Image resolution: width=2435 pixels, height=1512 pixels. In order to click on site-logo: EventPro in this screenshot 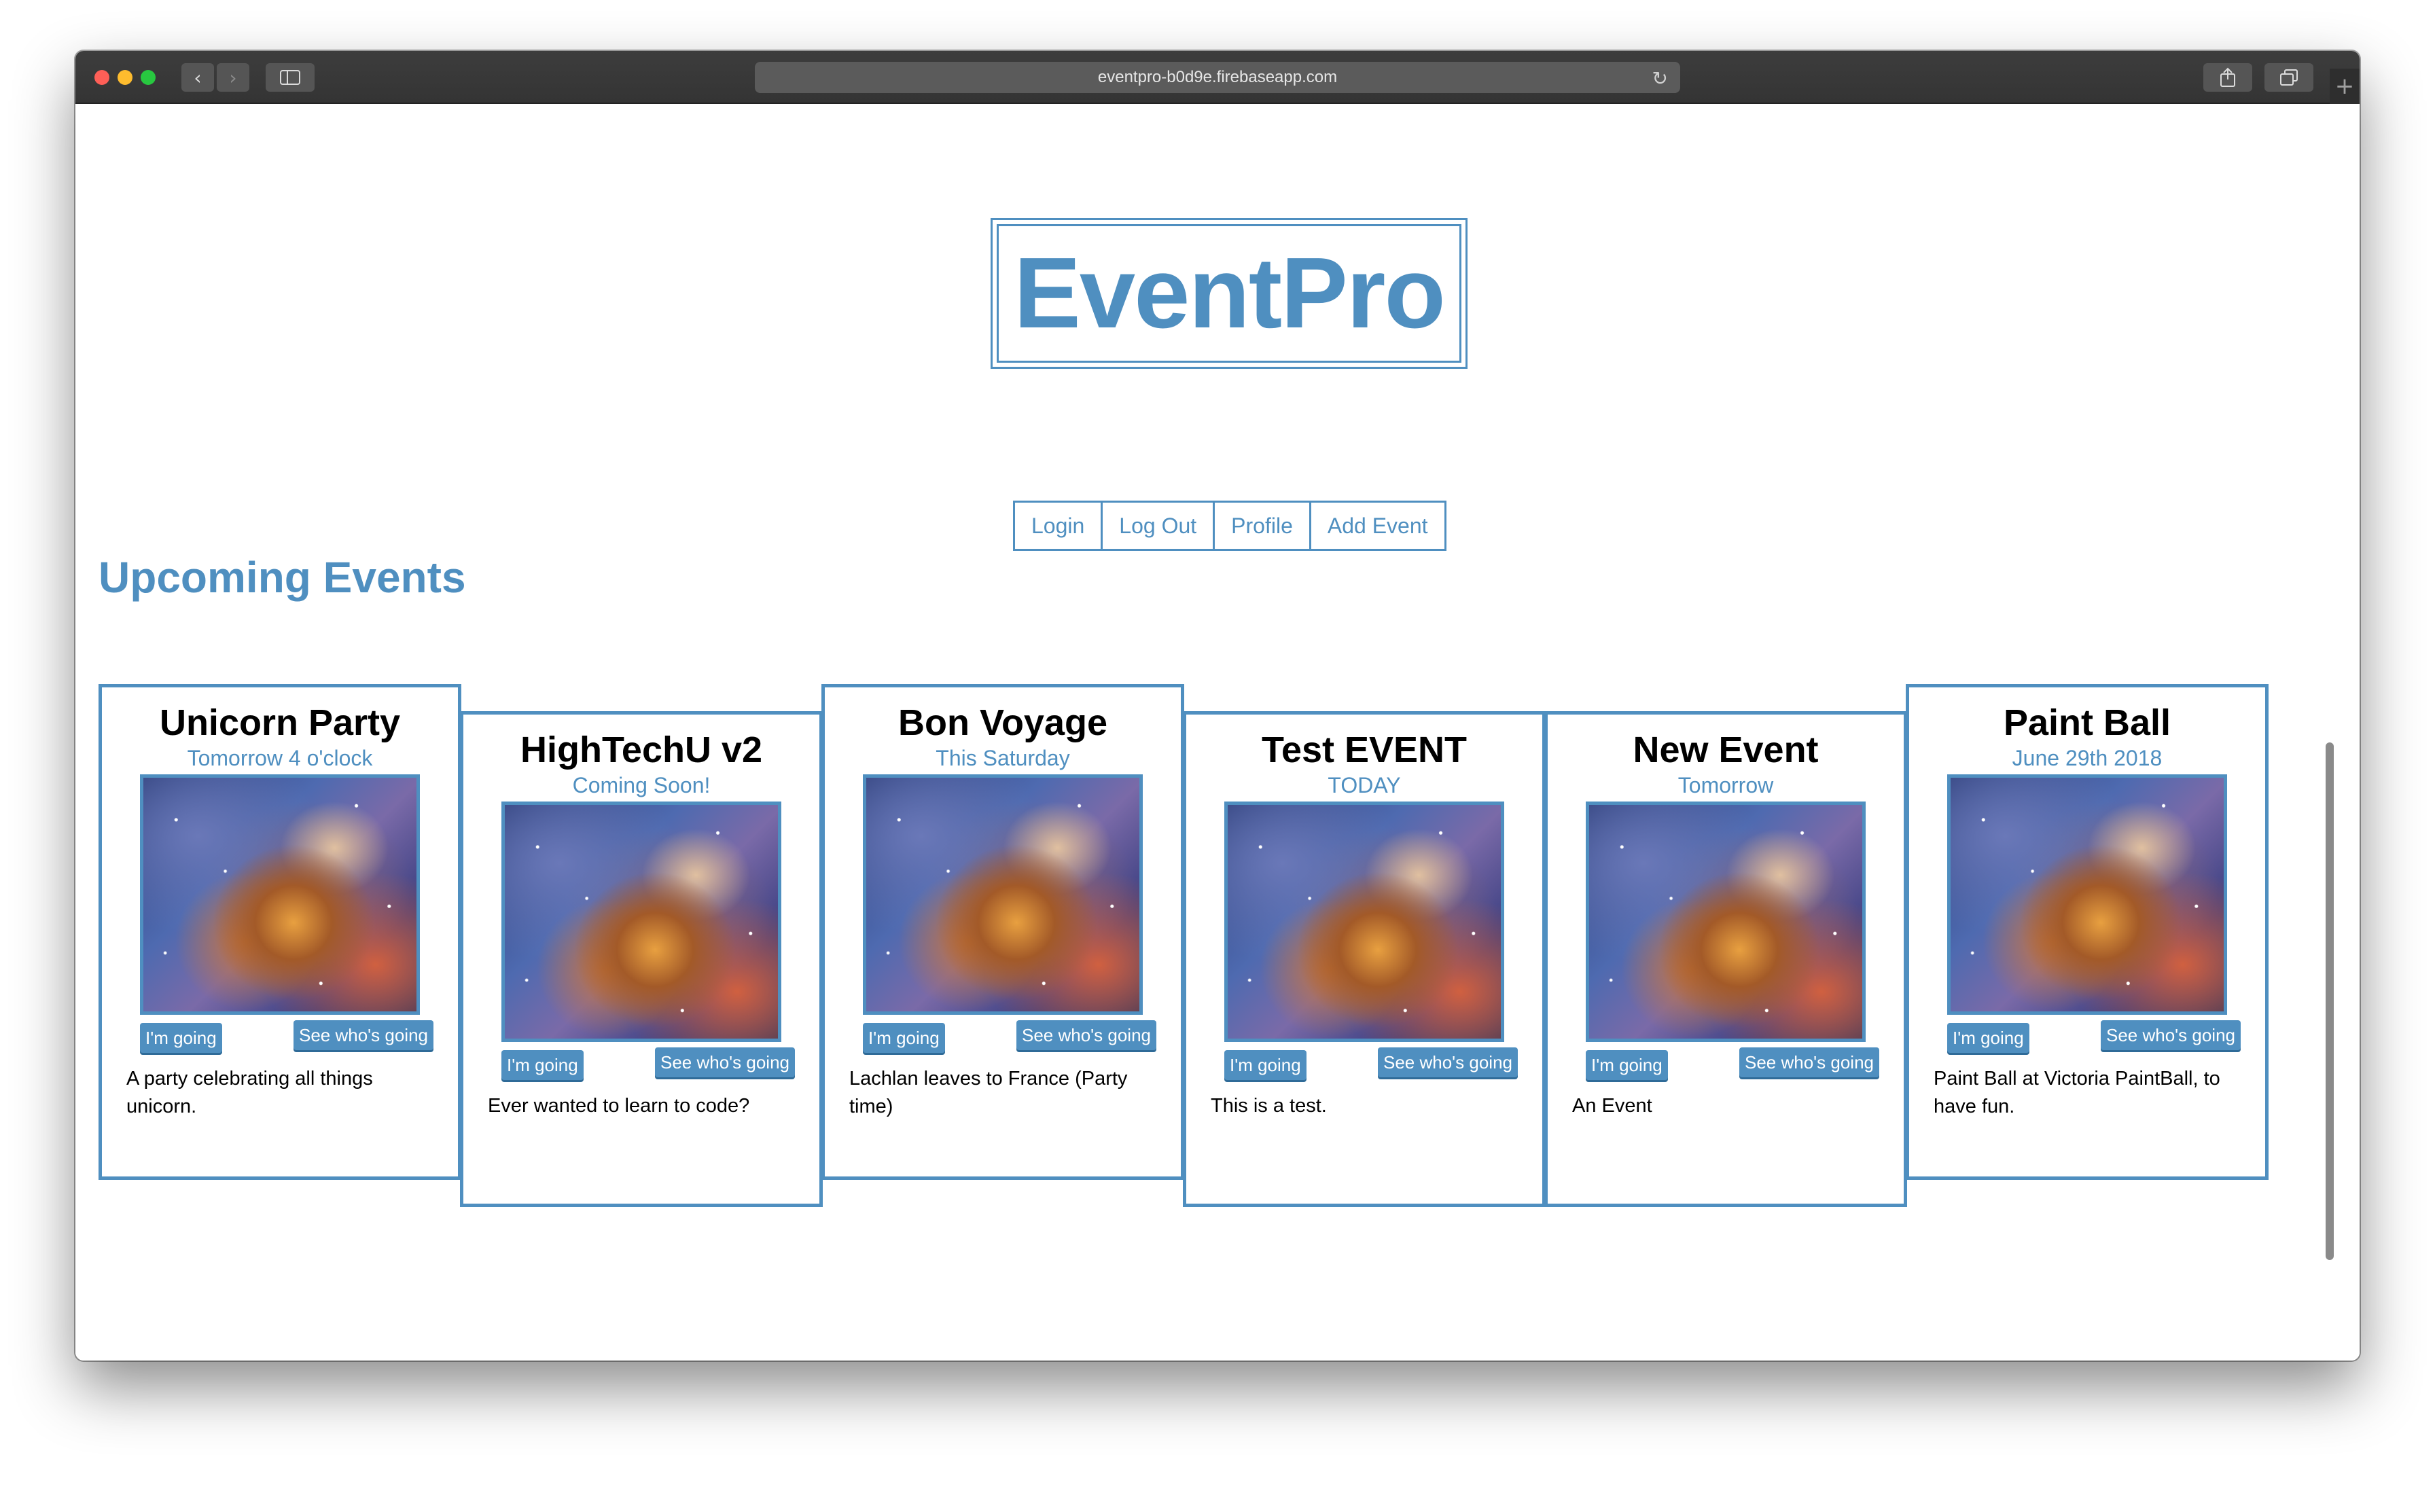, I will do `click(1229, 293)`.